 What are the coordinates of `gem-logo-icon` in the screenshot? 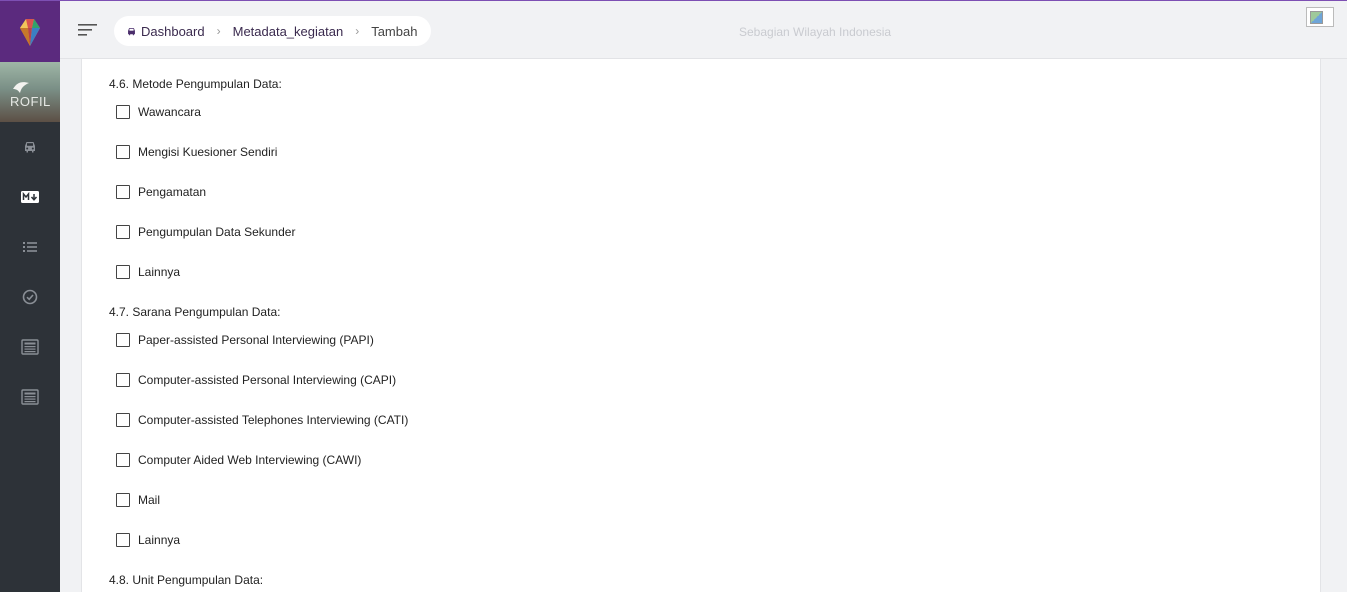 It's located at (30, 32).